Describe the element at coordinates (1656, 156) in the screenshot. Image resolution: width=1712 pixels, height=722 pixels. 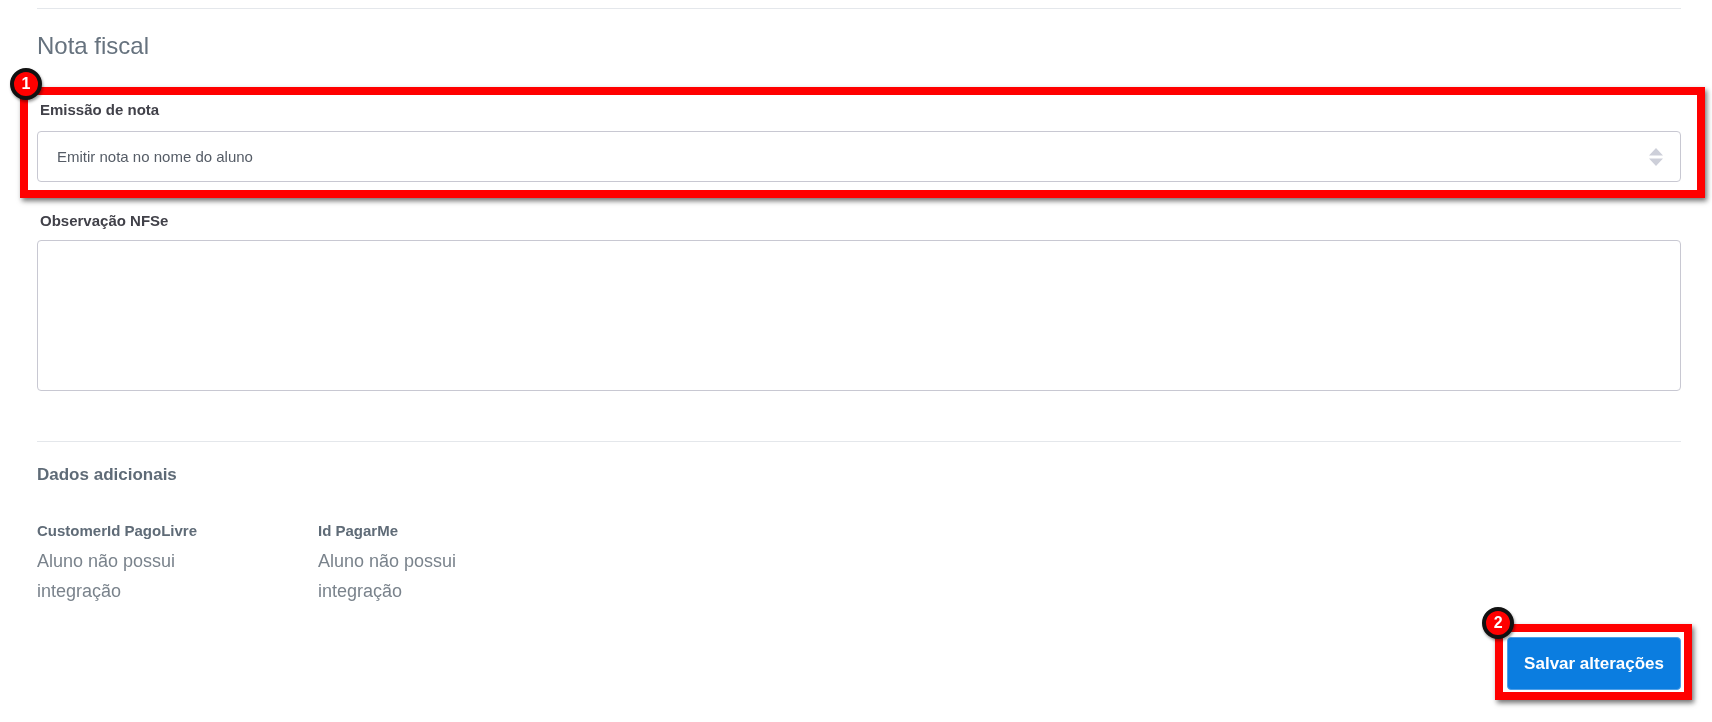
I see `up-down-arrows-icon` at that location.